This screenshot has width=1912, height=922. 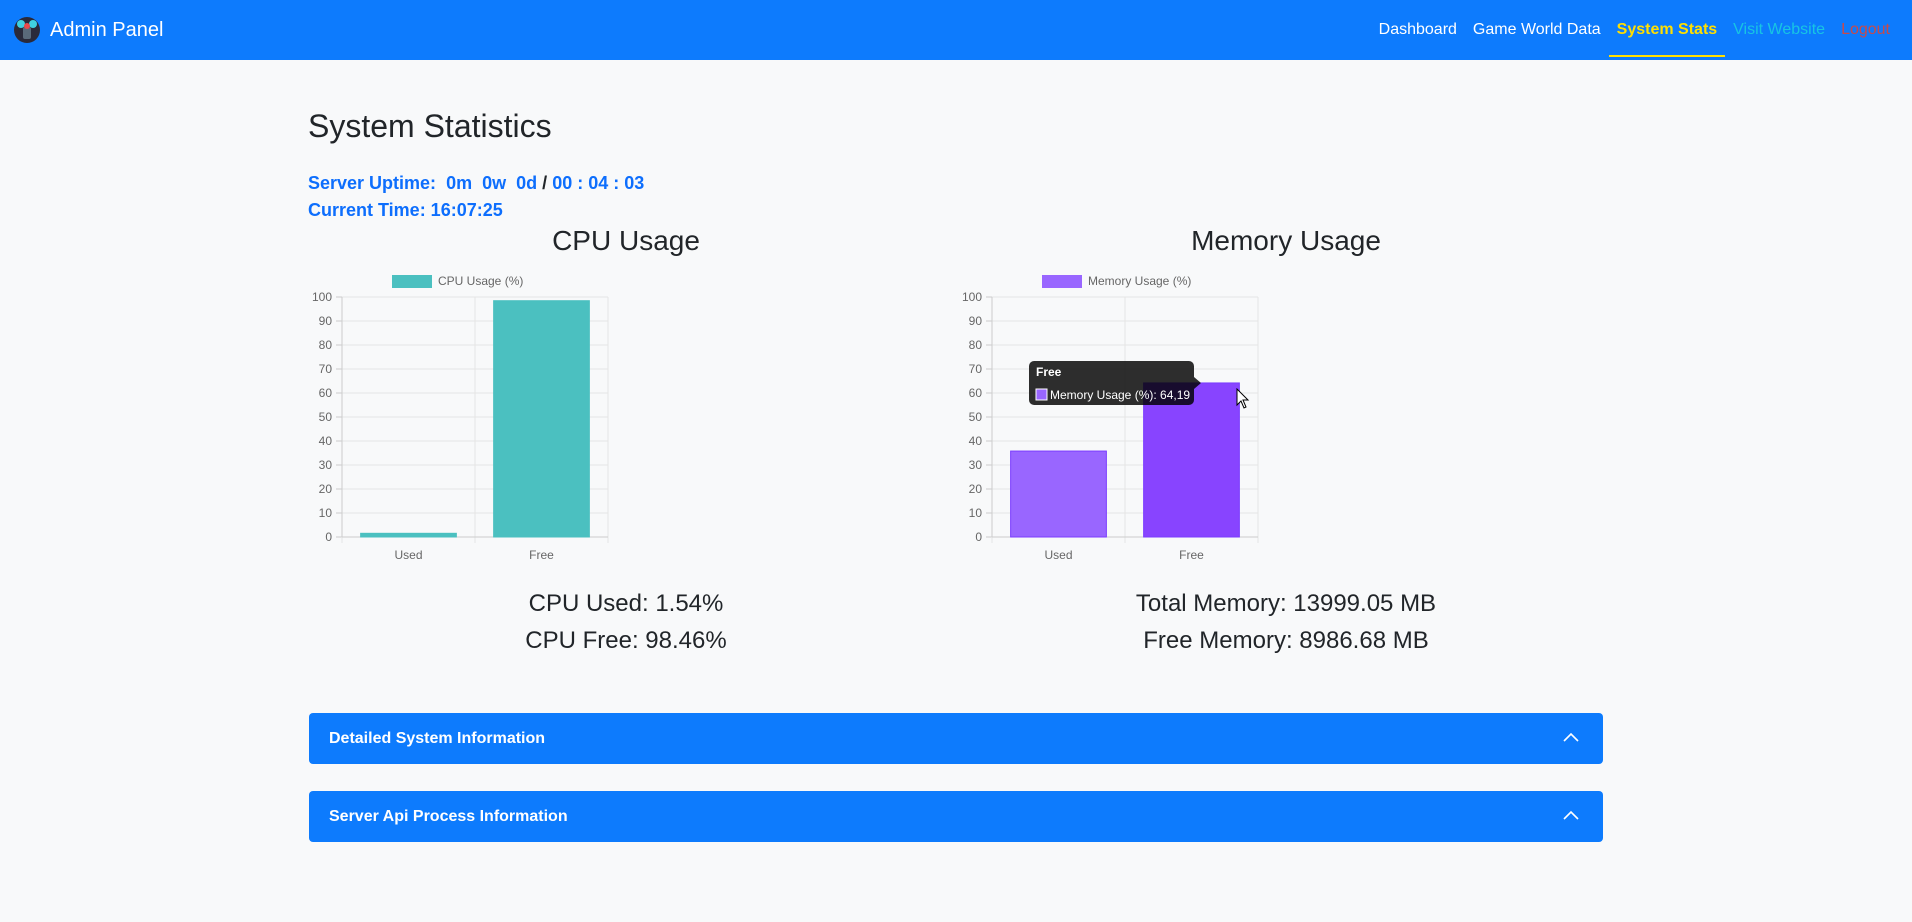 I want to click on chart-tooltip: Free Memory Usage (%): 64,19, so click(x=1115, y=383).